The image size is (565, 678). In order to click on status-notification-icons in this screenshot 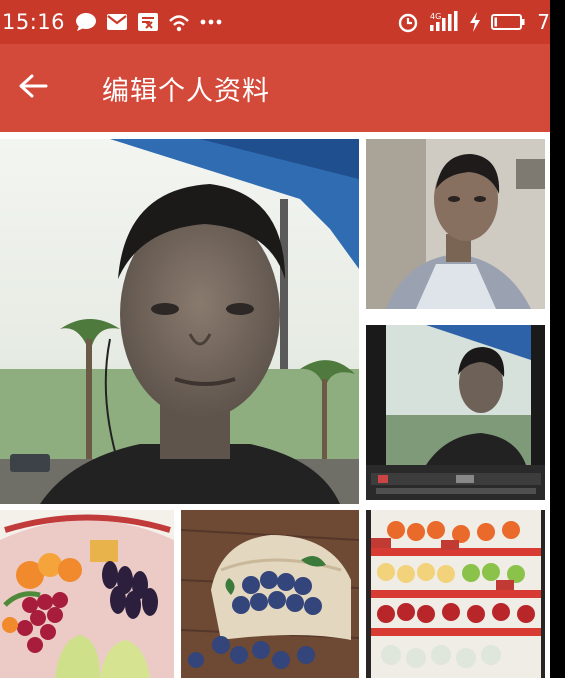, I will do `click(149, 22)`.